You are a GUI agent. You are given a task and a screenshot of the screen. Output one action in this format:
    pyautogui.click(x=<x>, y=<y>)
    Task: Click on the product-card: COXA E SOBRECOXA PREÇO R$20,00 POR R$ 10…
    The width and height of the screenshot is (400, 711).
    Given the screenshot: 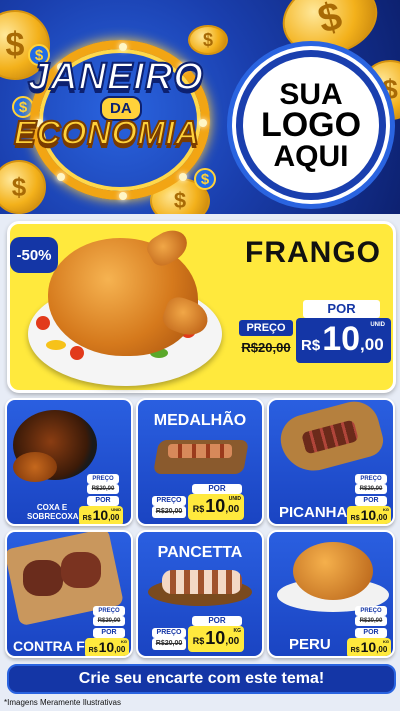 What is the action you would take?
    pyautogui.click(x=69, y=462)
    